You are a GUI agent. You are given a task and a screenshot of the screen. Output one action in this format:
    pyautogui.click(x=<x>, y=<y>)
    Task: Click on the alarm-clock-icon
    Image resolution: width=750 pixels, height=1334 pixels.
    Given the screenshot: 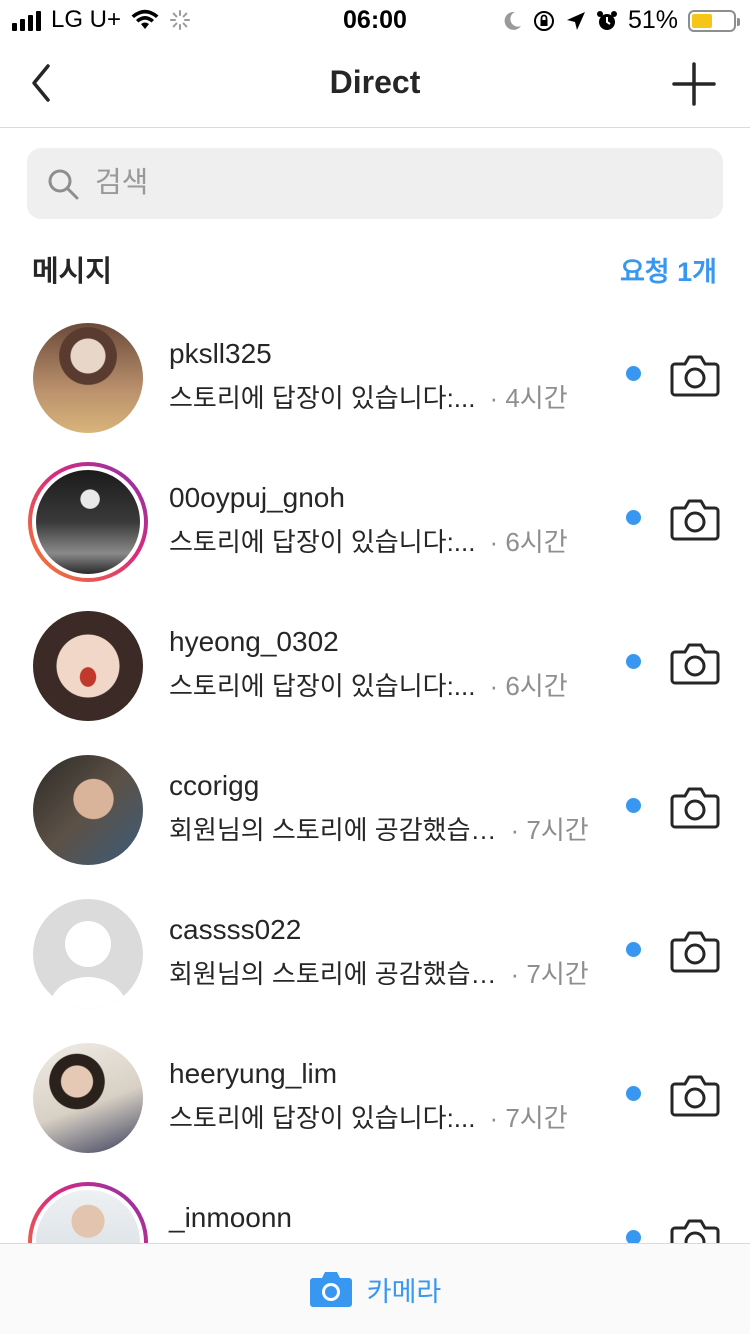 What is the action you would take?
    pyautogui.click(x=606, y=20)
    